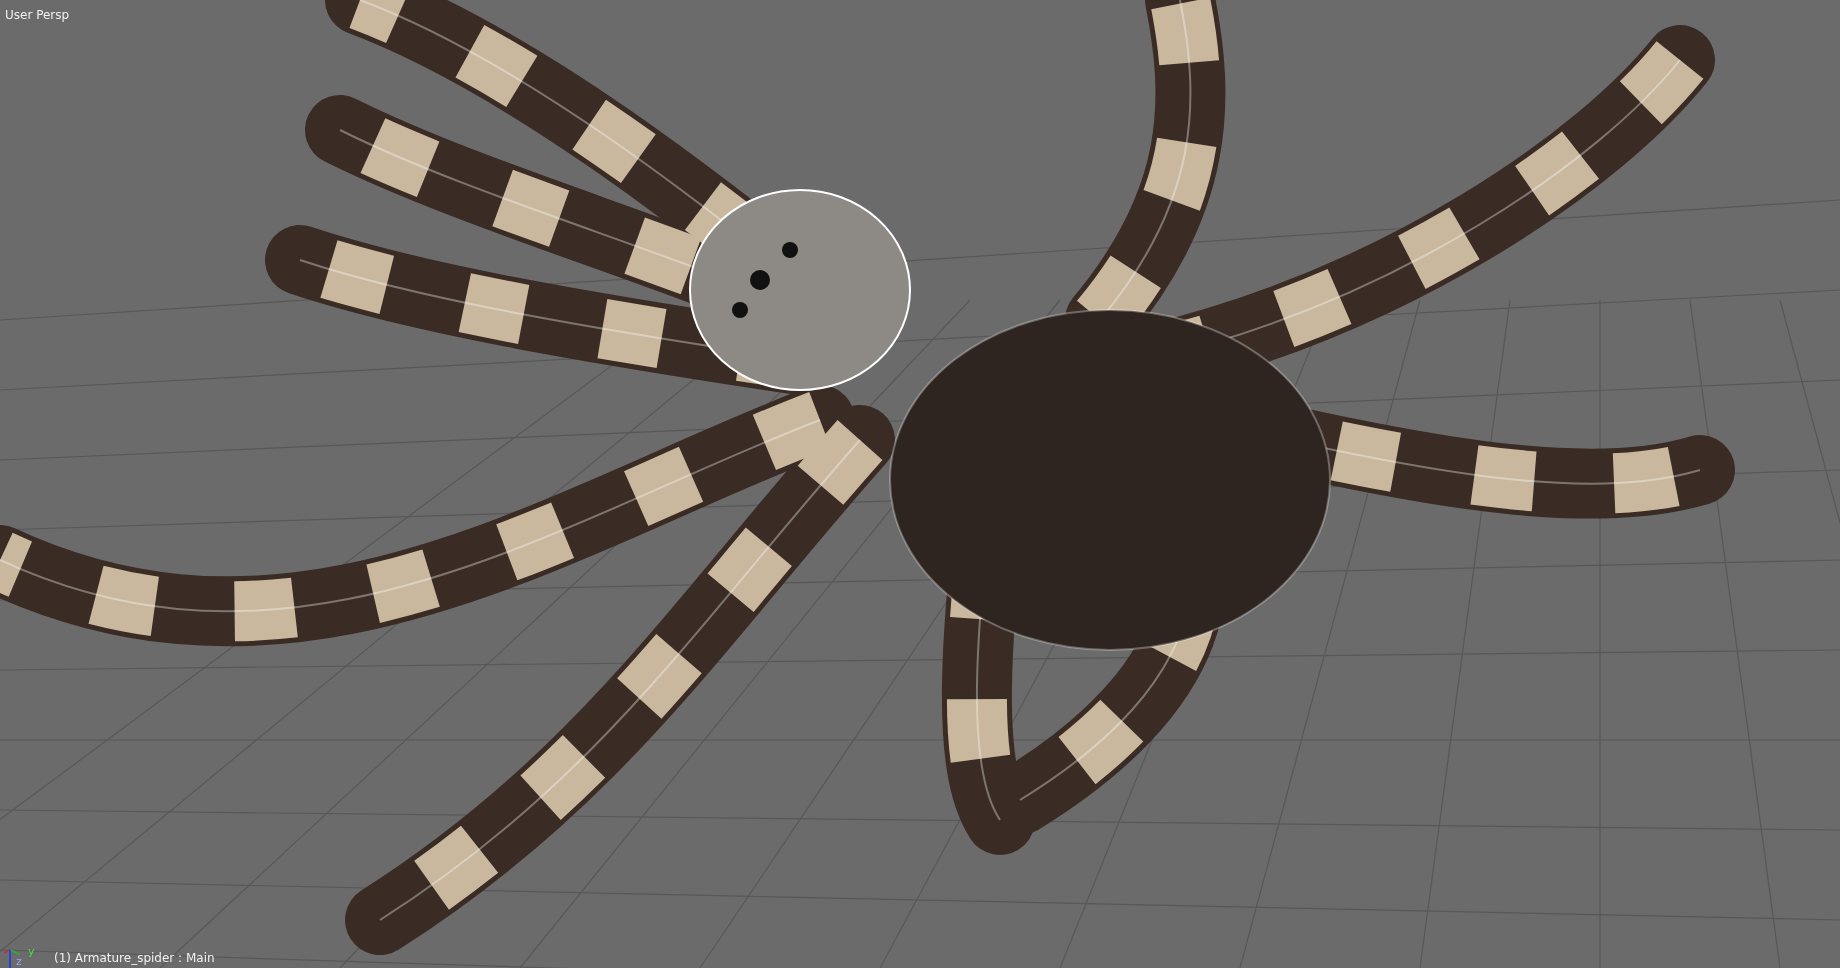 The height and width of the screenshot is (968, 1840). I want to click on object-info-label: (1) Armature_spider : Main, so click(134, 958).